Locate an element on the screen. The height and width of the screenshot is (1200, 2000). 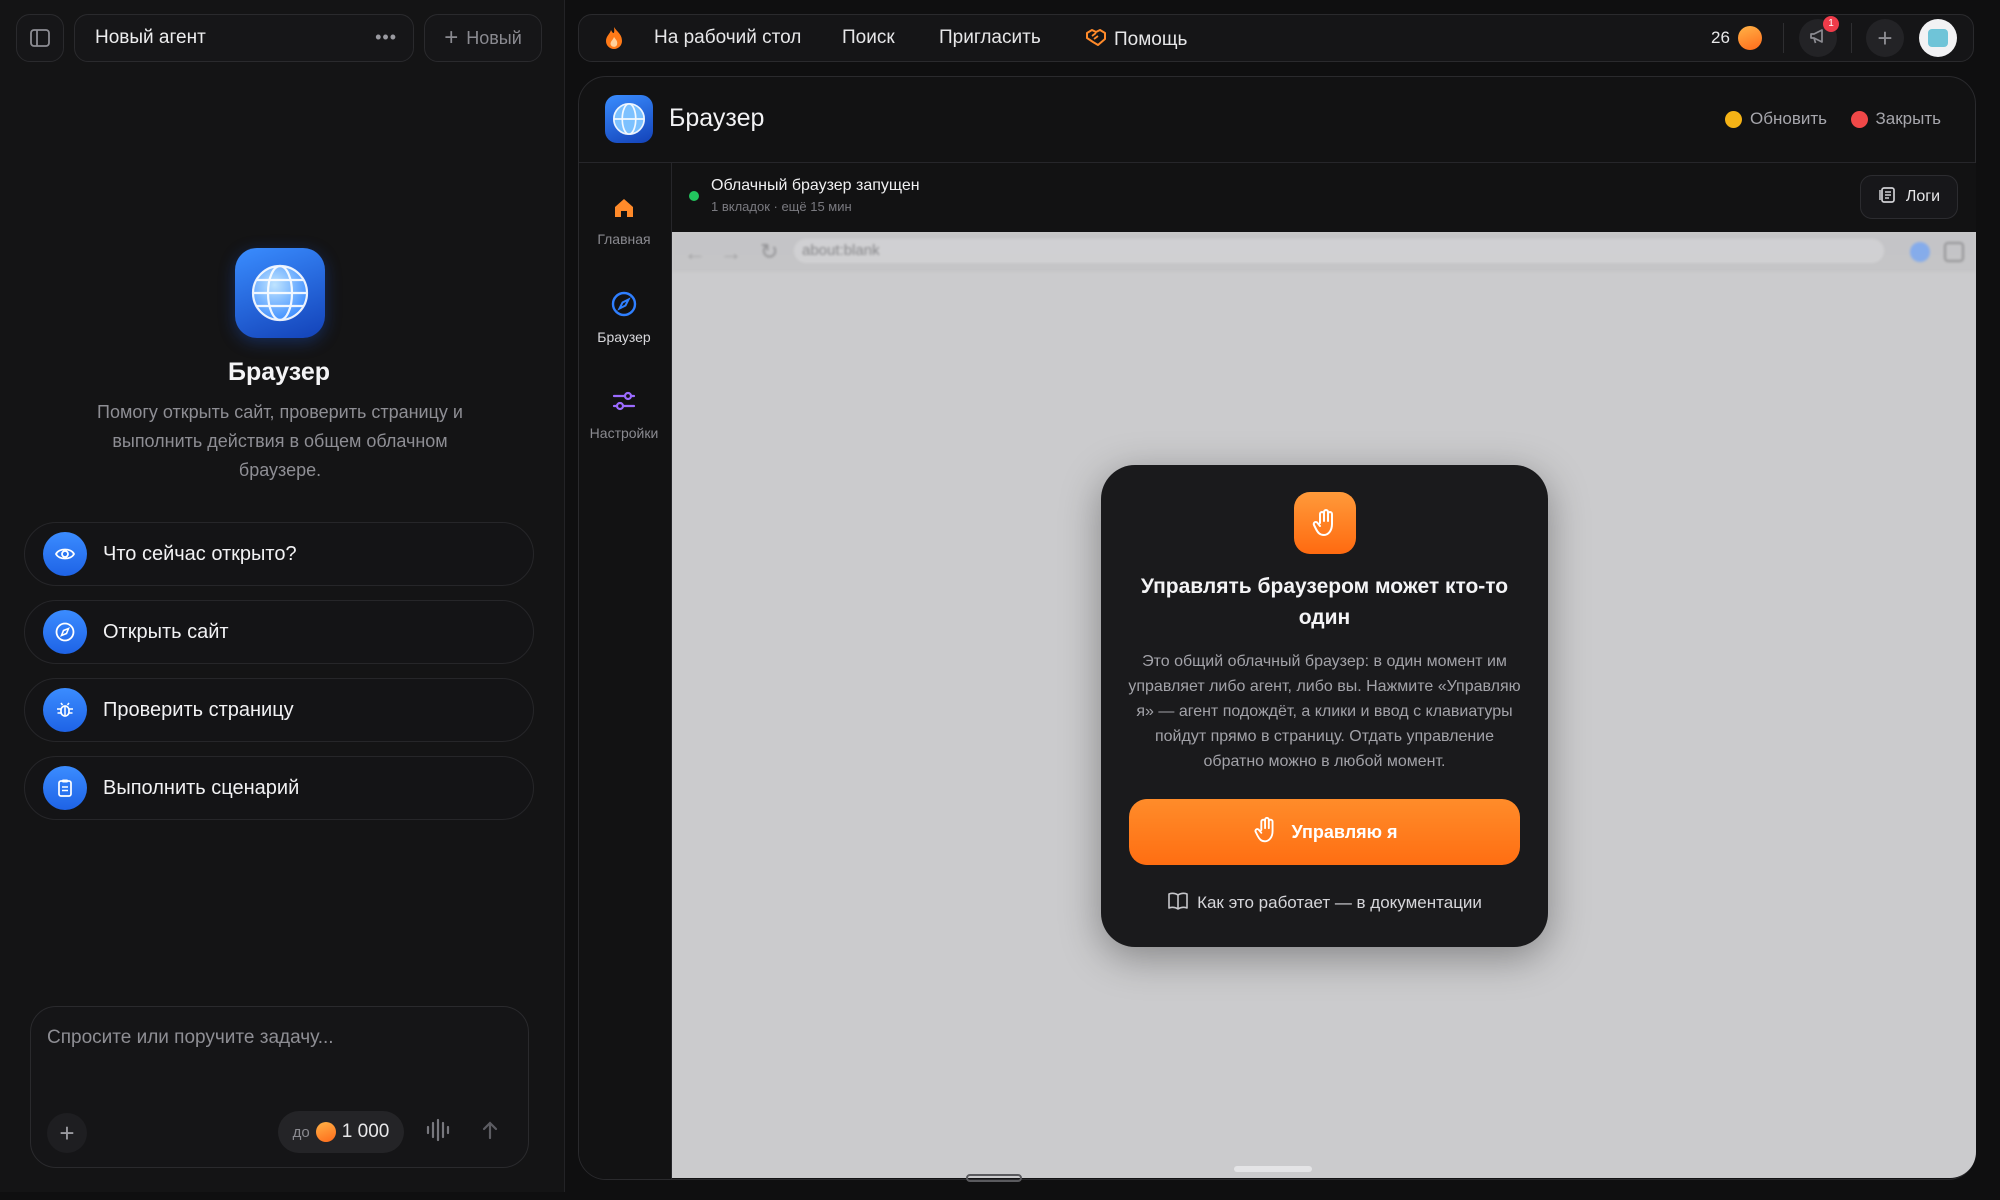
panel-header: Браузер Обновить Закрыть is located at coordinates (1277, 120).